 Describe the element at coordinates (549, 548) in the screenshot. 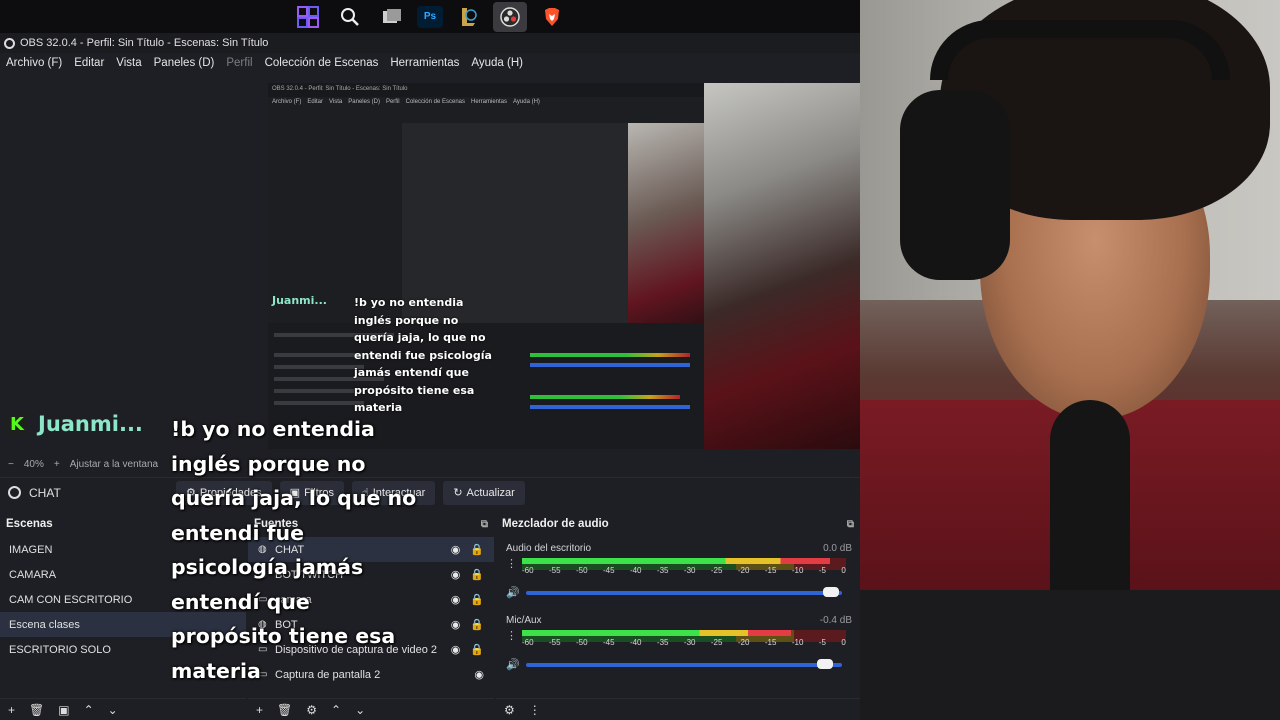

I see `channel-name: Audio del escritorio` at that location.